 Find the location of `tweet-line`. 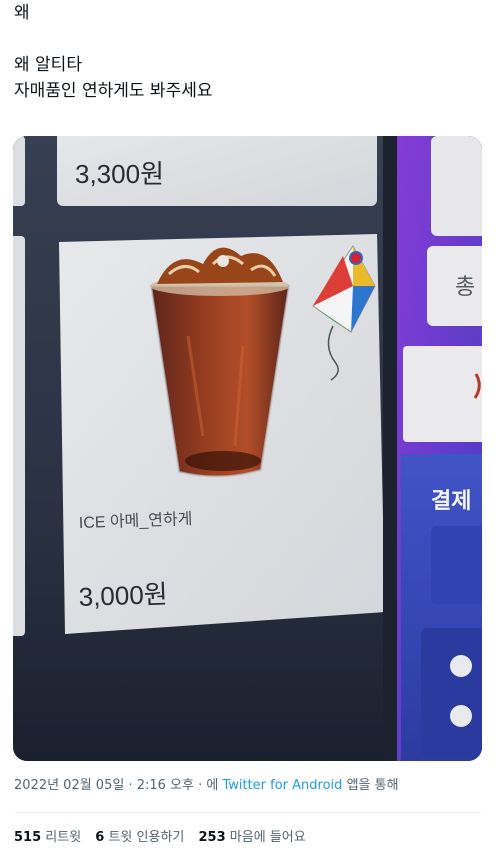

tweet-line is located at coordinates (113, 39).